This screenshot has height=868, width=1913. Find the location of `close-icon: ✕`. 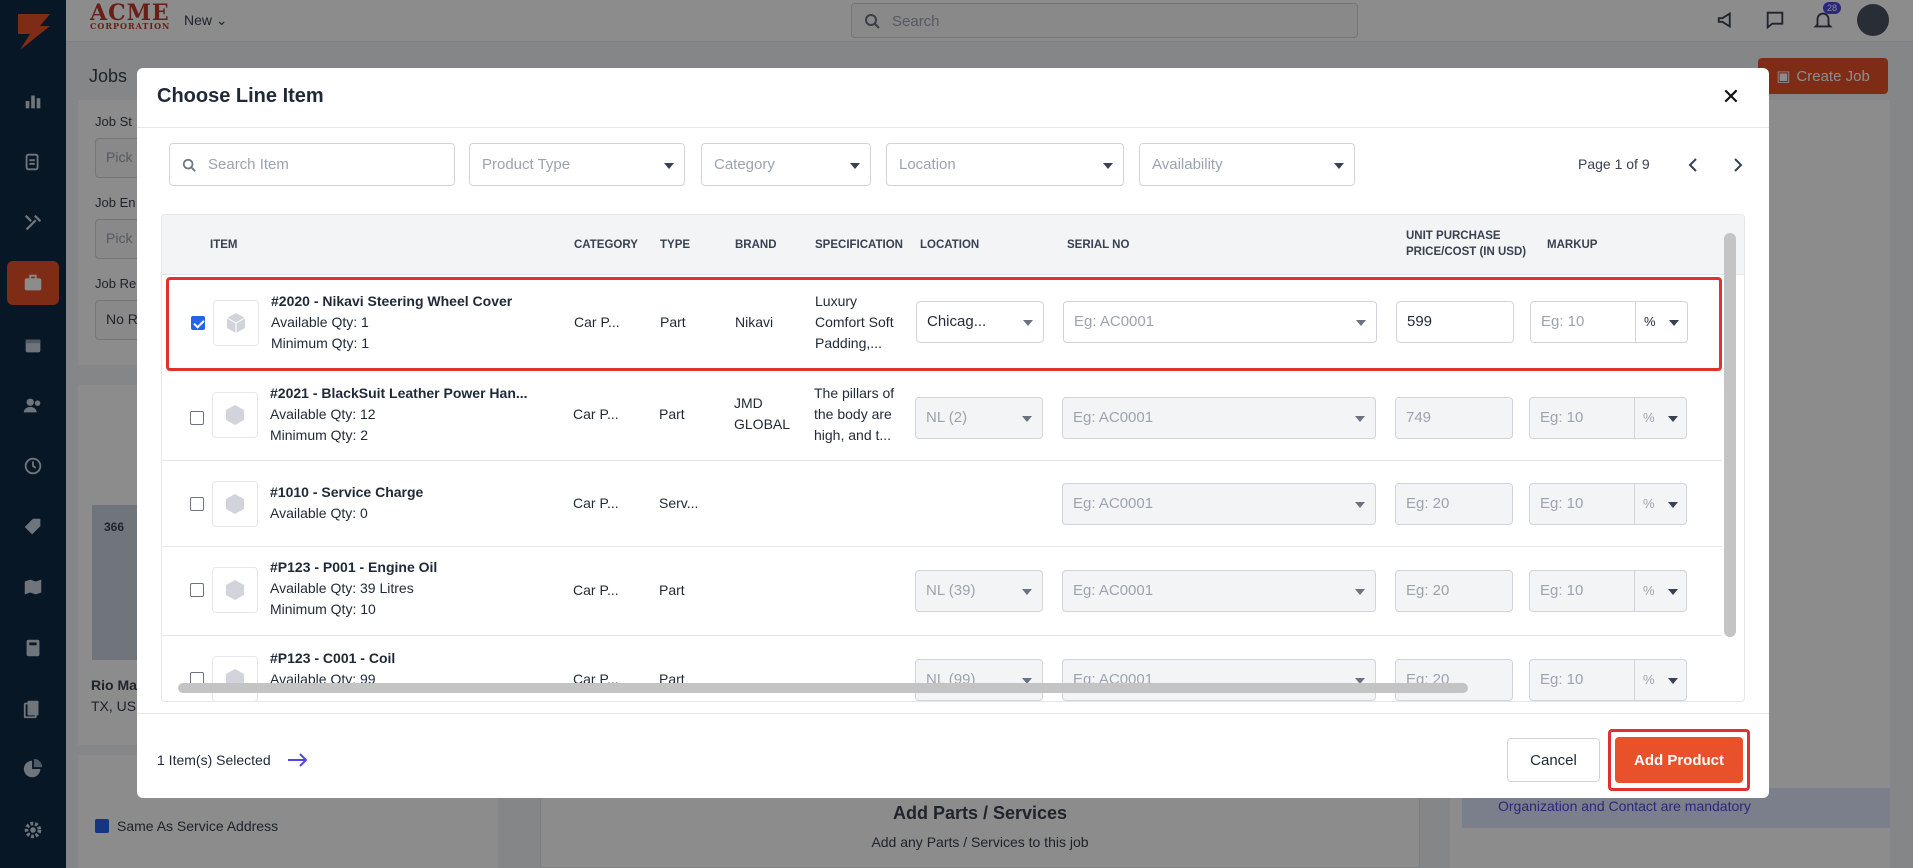

close-icon: ✕ is located at coordinates (1731, 98).